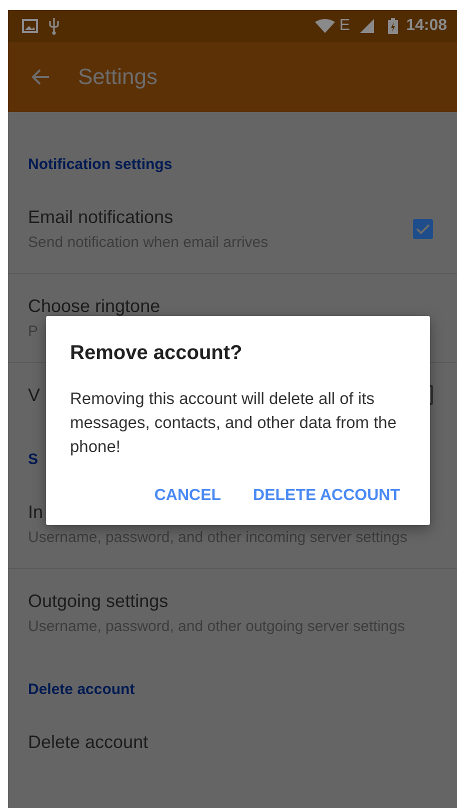 The image size is (457, 808). Describe the element at coordinates (234, 423) in the screenshot. I see `dialog-message: Removing this account will delete all of its messages, contacts, and other data from the phone!` at that location.